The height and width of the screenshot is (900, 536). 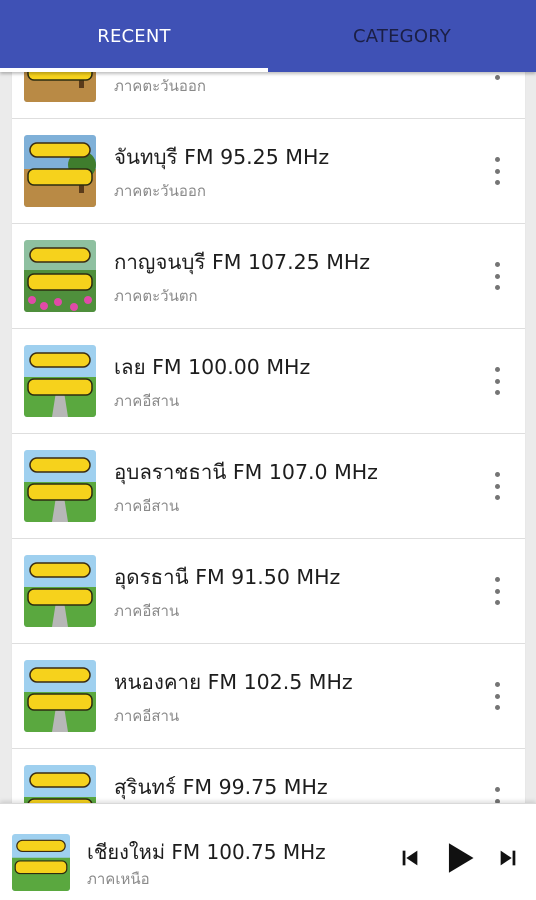 I want to click on tab-category-label: CATEGORY, so click(x=402, y=36).